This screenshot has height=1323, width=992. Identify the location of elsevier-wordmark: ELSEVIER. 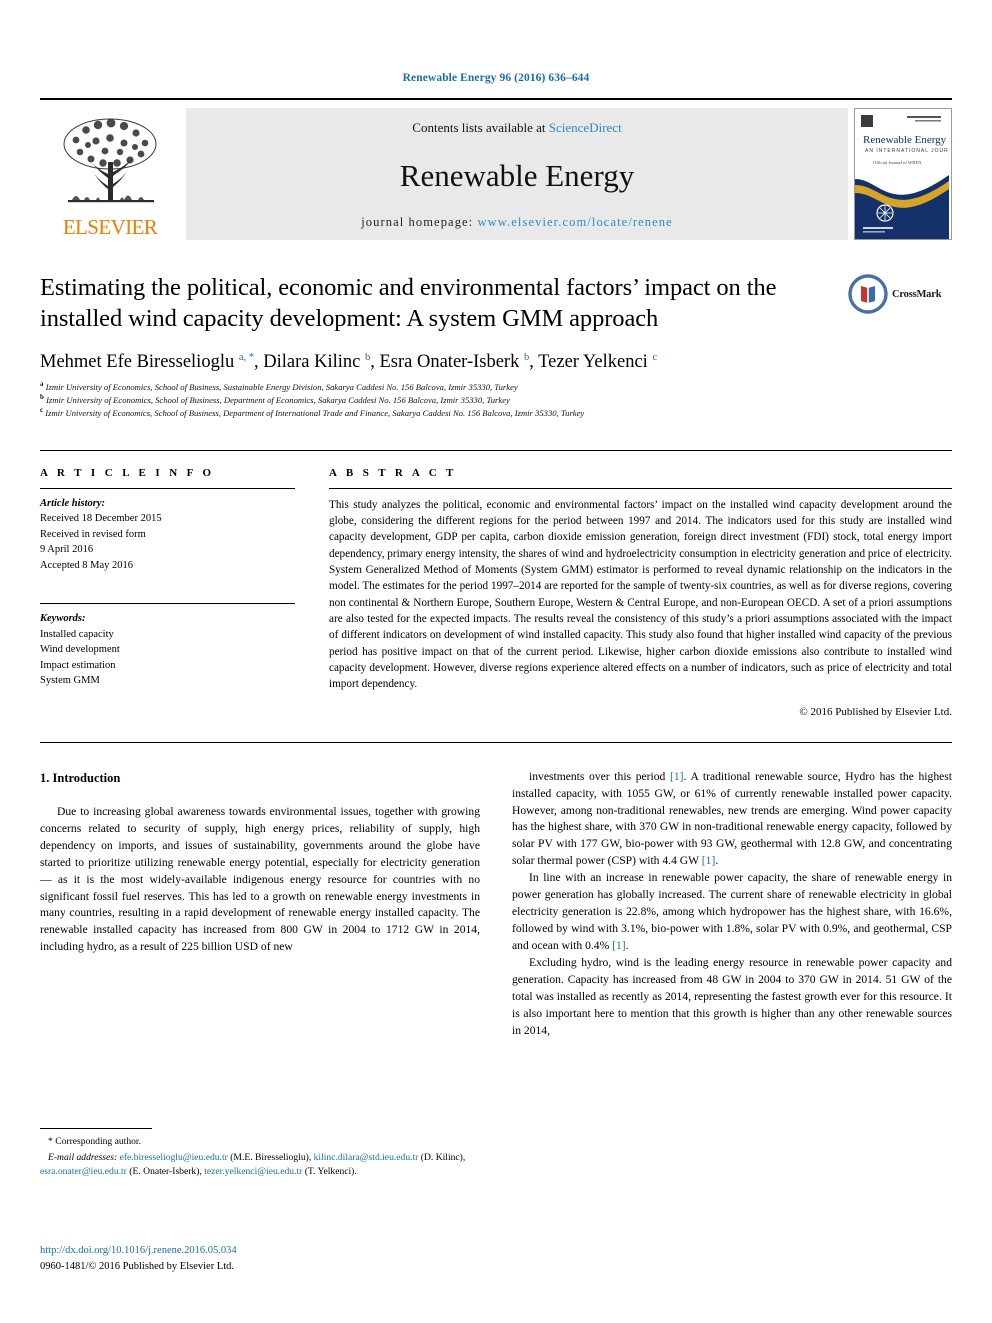
(110, 227).